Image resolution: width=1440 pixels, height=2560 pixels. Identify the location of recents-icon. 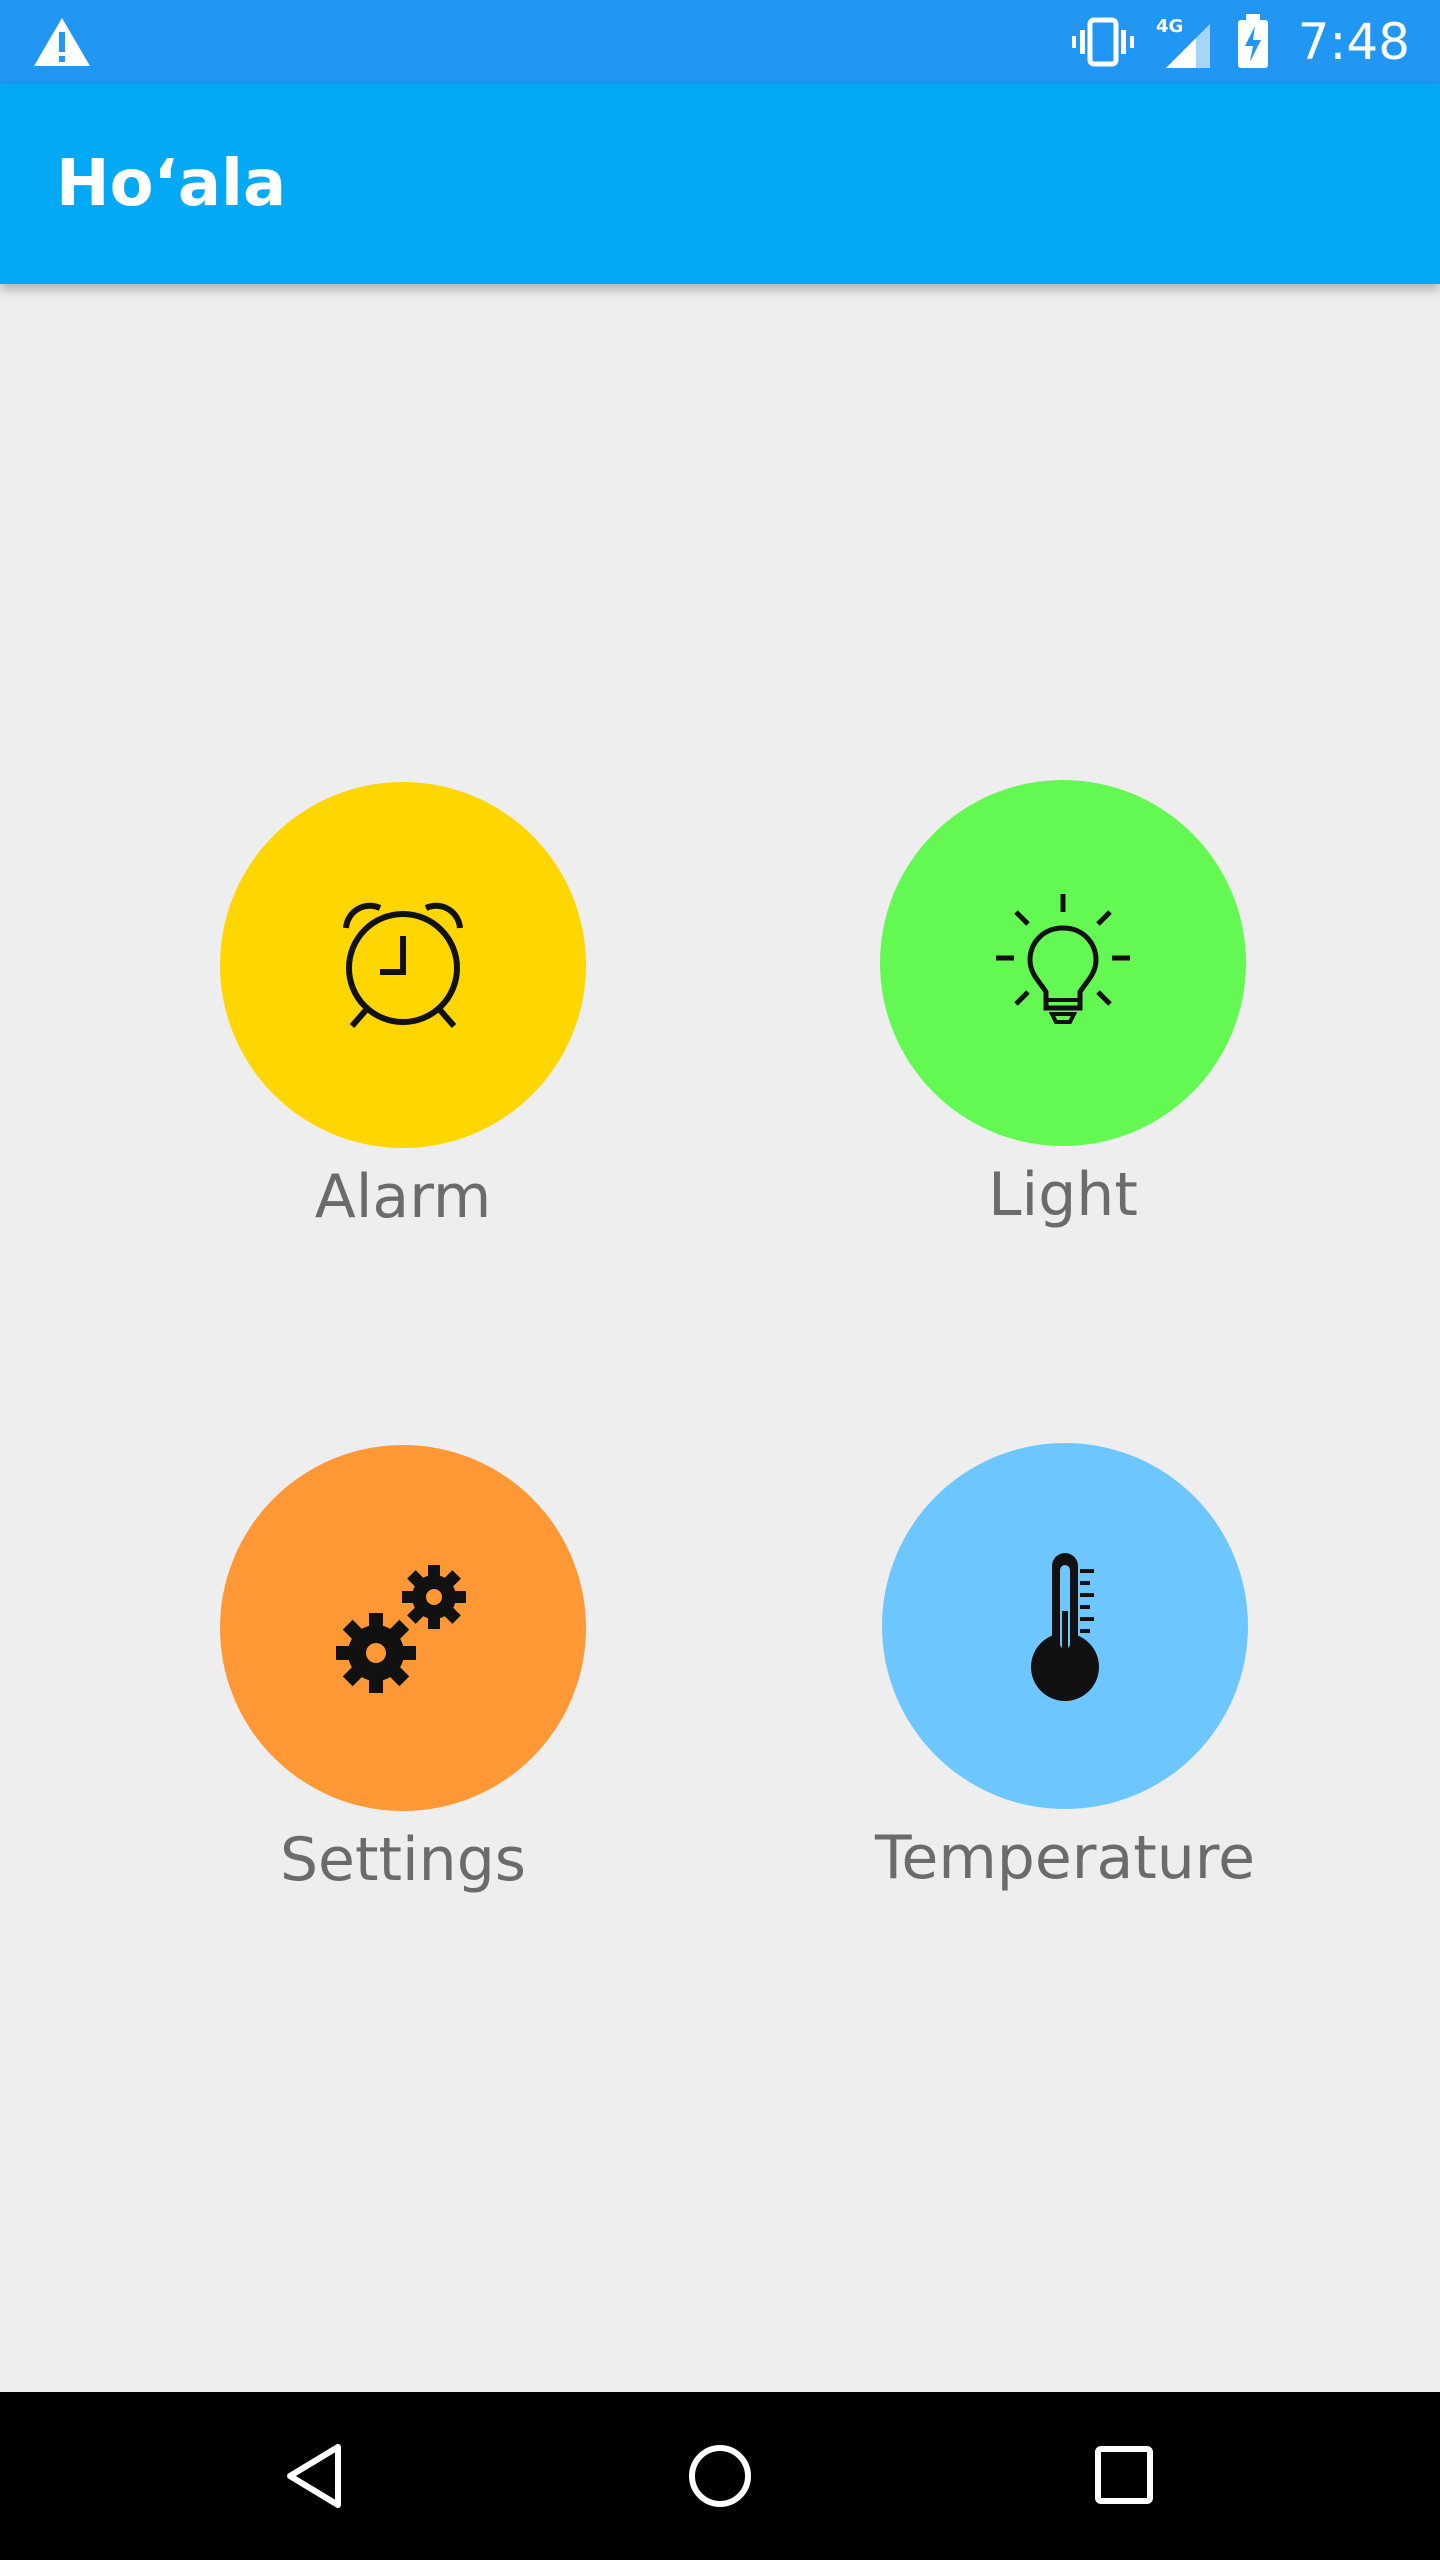
(1124, 2475).